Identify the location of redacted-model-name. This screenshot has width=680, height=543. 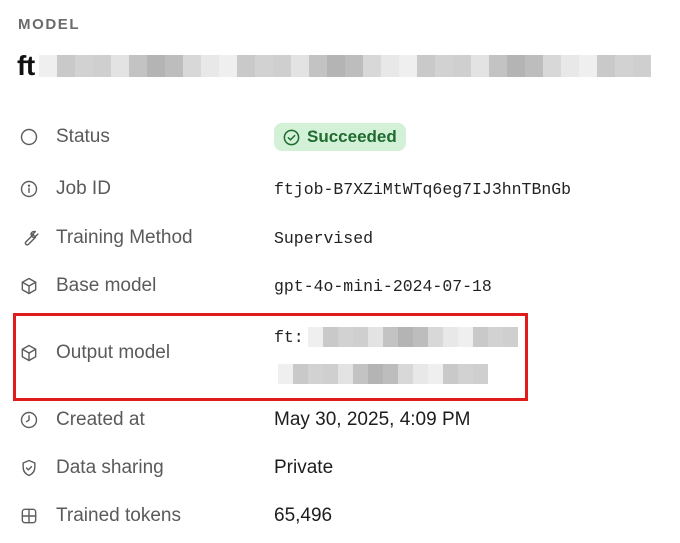
(344, 66).